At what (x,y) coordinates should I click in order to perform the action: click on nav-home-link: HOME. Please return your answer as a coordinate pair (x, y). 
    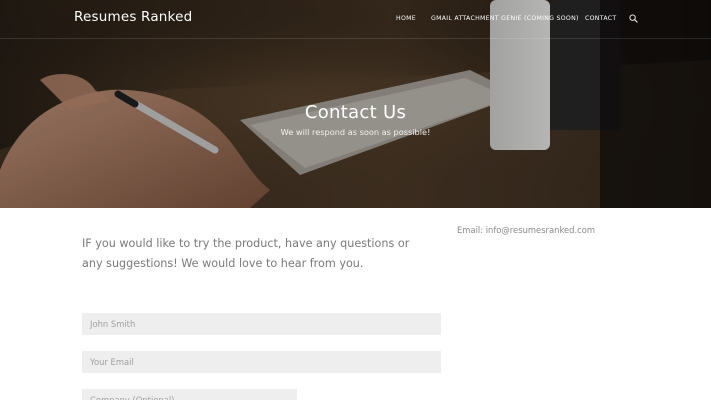
    Looking at the image, I should click on (406, 18).